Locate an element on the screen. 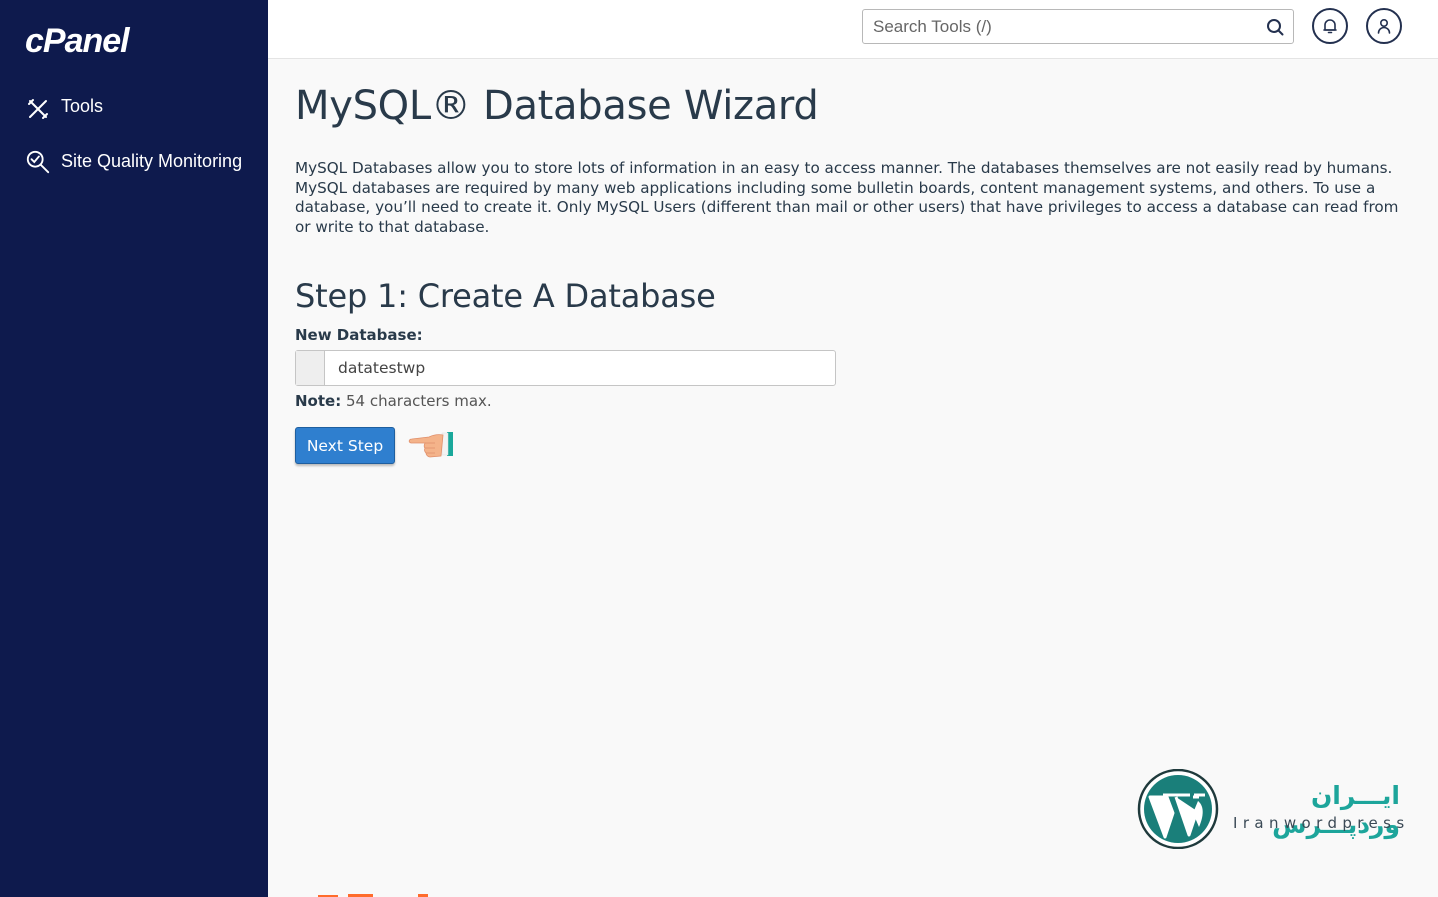 The width and height of the screenshot is (1438, 897). sidebar-item-label: Tools is located at coordinates (82, 106).